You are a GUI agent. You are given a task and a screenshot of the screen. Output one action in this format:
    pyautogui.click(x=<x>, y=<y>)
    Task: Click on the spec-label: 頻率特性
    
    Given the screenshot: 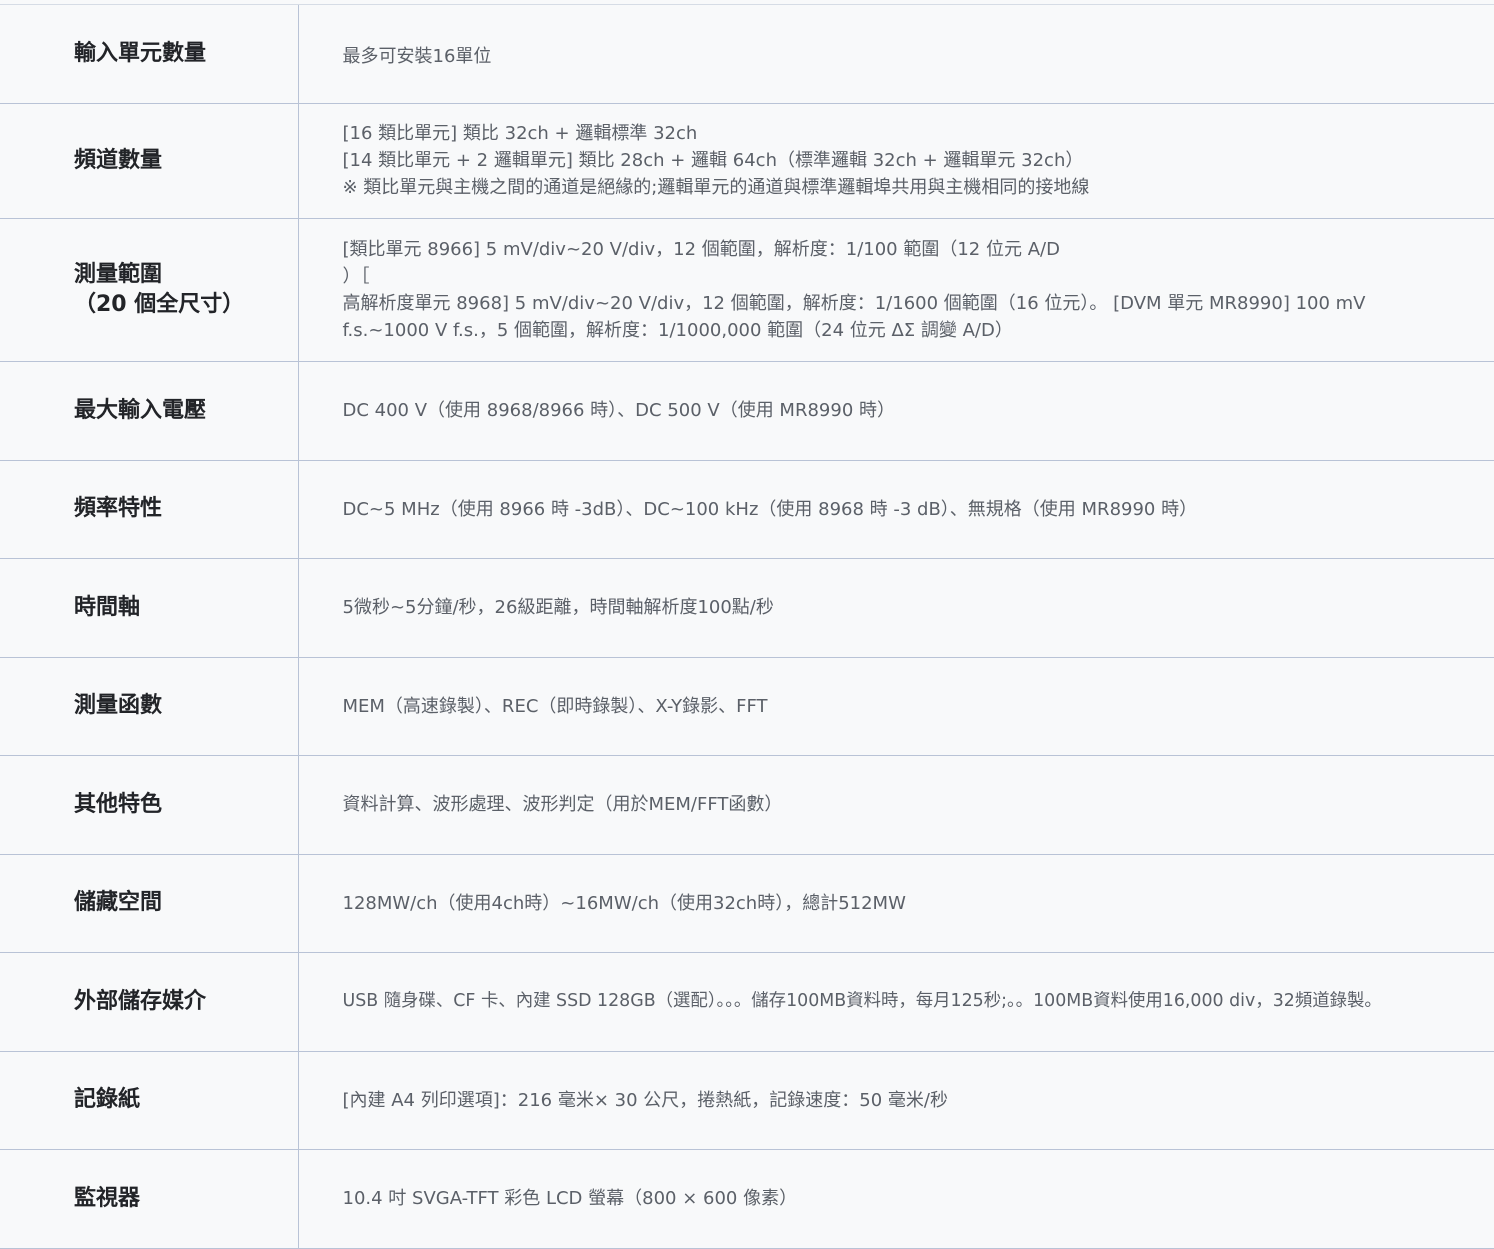 What is the action you would take?
    pyautogui.click(x=149, y=509)
    